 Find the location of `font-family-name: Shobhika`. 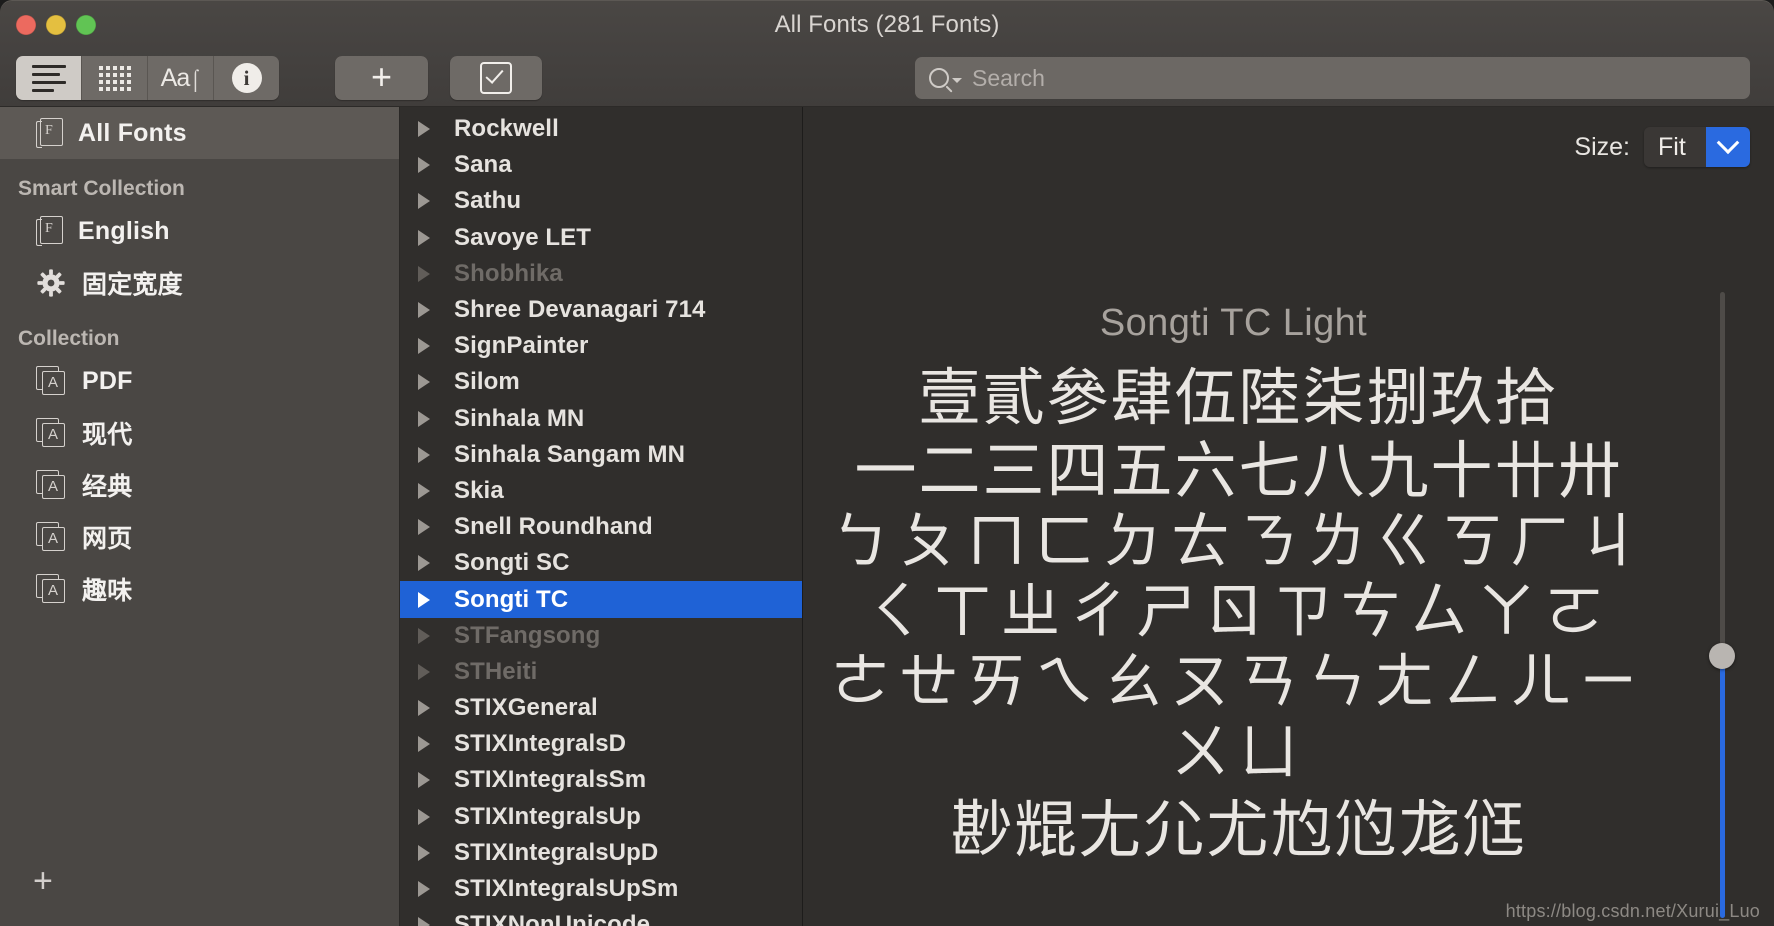

font-family-name: Shobhika is located at coordinates (508, 273).